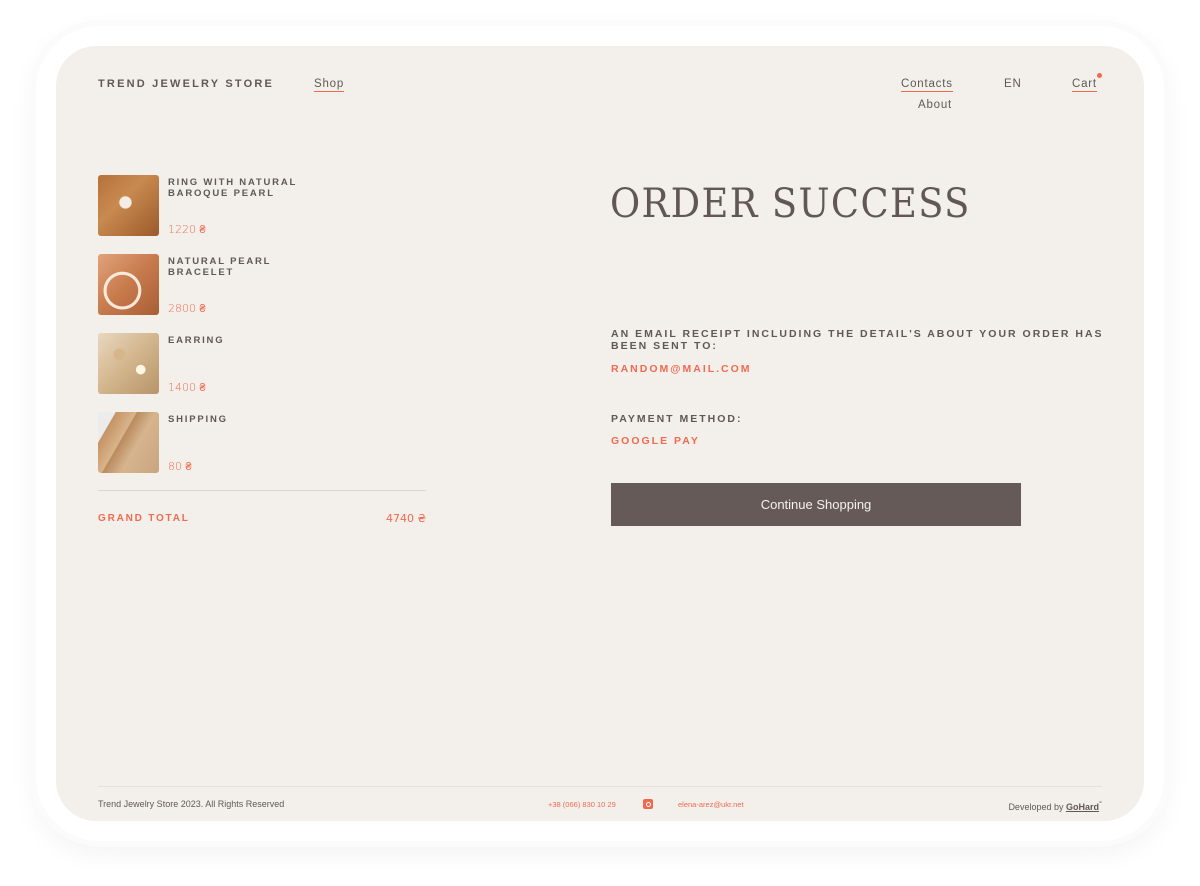 The width and height of the screenshot is (1200, 886). What do you see at coordinates (220, 267) in the screenshot?
I see `item-name: NATURAL PEARL BRACELET` at bounding box center [220, 267].